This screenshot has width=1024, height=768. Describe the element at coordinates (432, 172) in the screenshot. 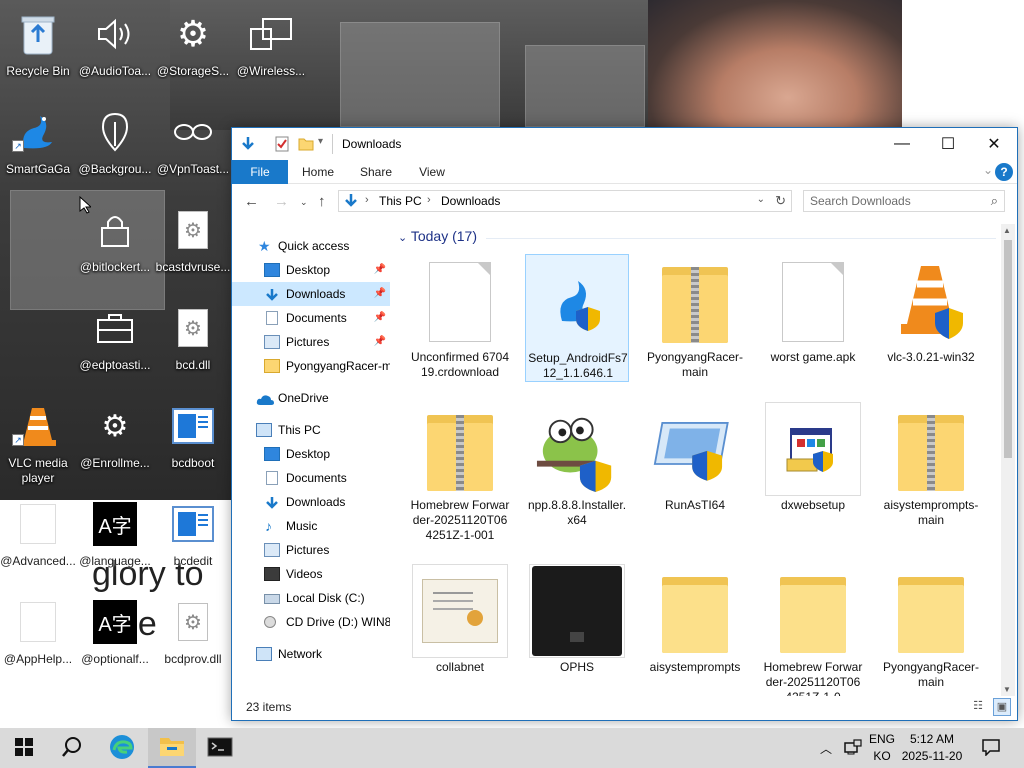

I see `tab-view: View` at that location.